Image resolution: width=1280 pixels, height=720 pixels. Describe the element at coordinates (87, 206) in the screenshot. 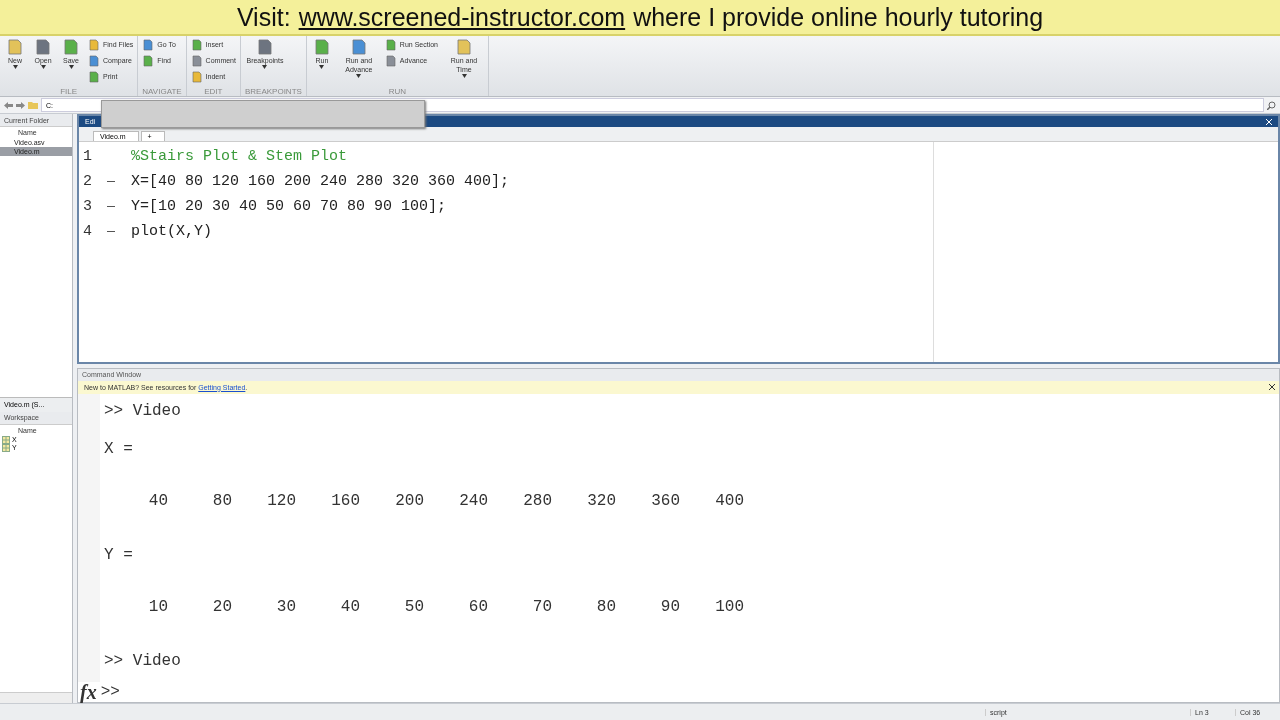

I see `line-number: 3` at that location.